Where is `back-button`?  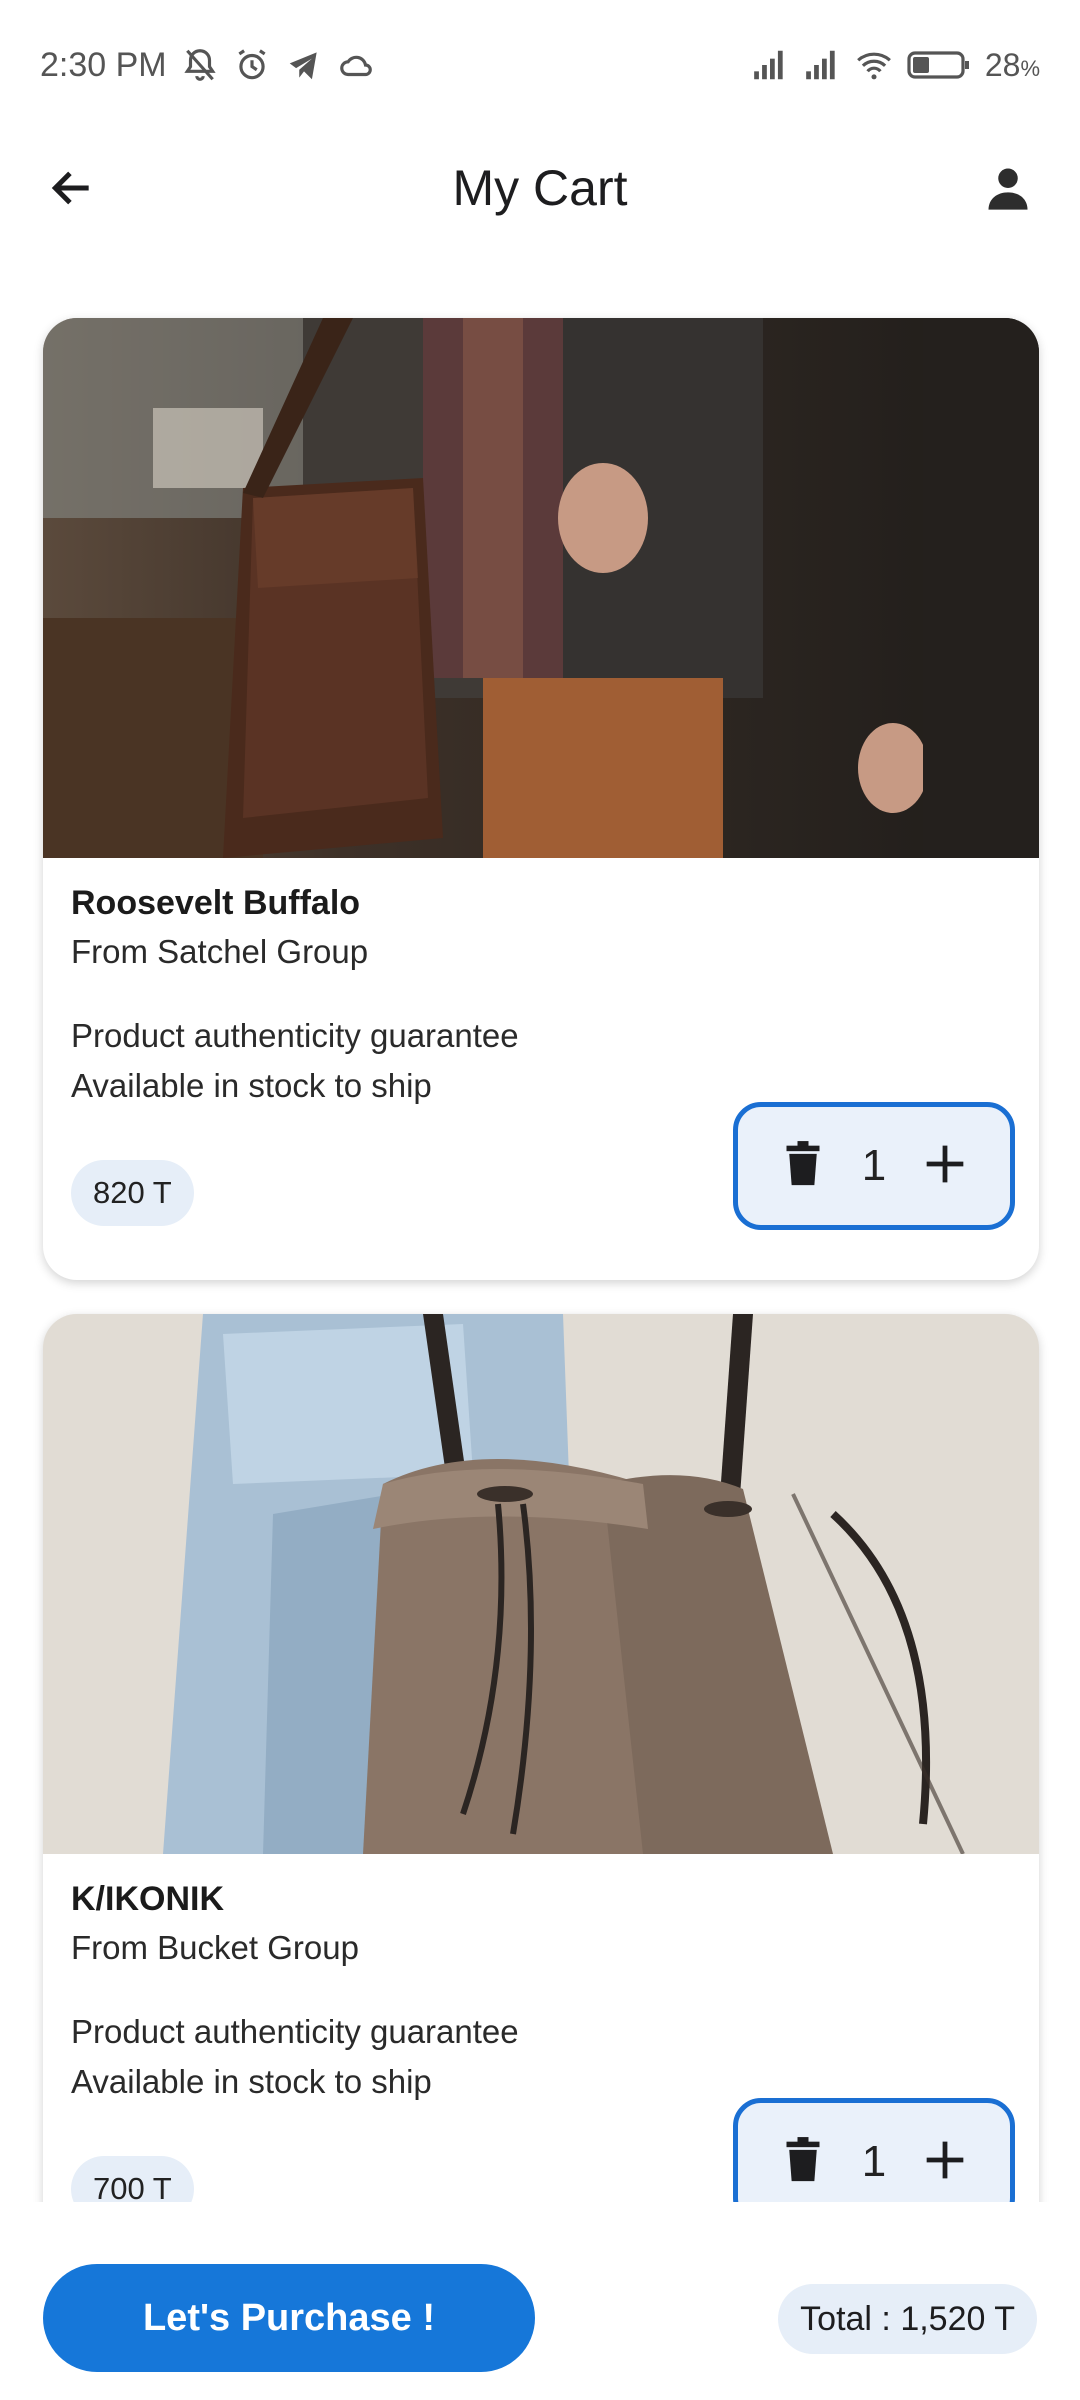 back-button is located at coordinates (72, 190).